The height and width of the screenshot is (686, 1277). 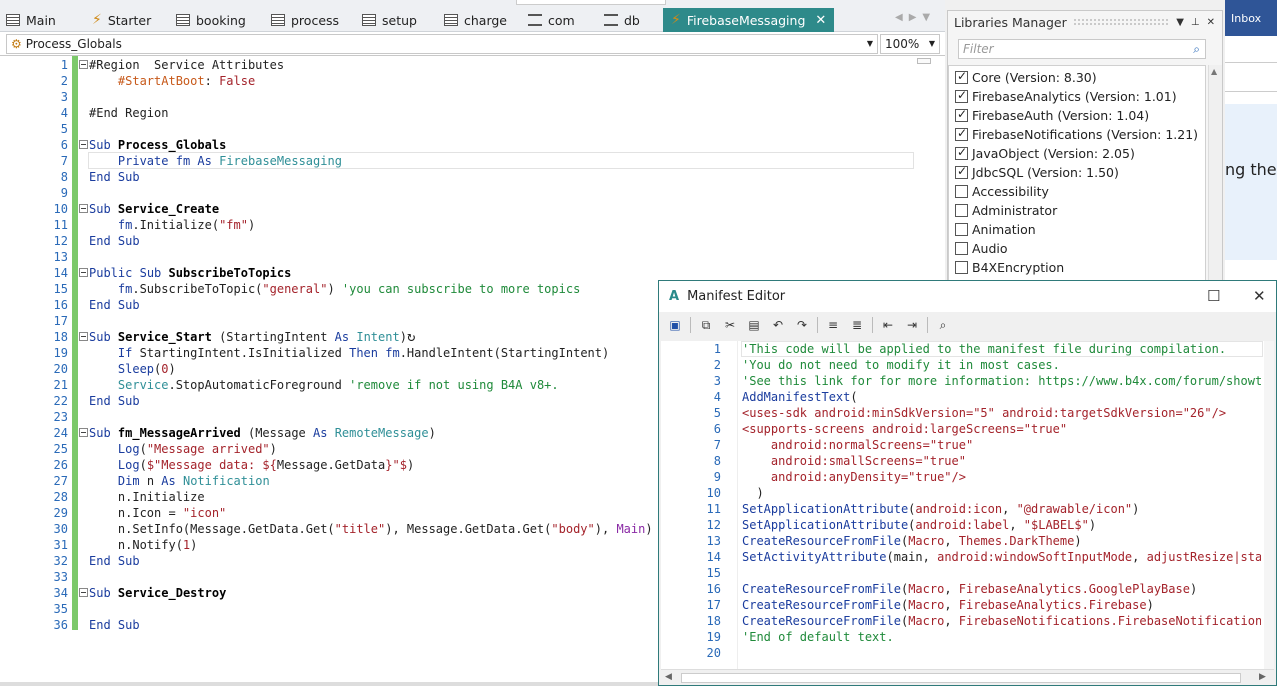 I want to click on tab-main: Main, so click(x=31, y=20).